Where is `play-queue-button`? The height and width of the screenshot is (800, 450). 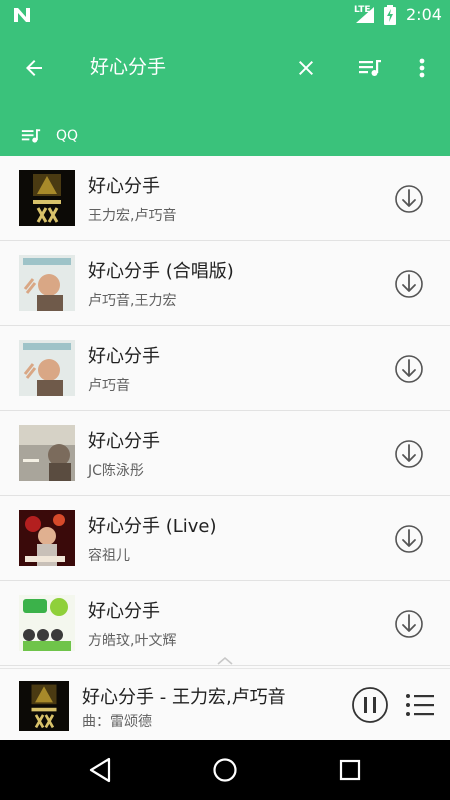
play-queue-button is located at coordinates (370, 68).